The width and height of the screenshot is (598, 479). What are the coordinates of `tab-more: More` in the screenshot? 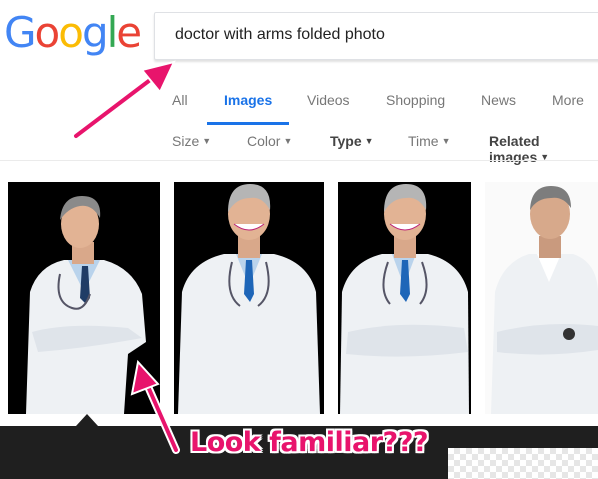 It's located at (568, 100).